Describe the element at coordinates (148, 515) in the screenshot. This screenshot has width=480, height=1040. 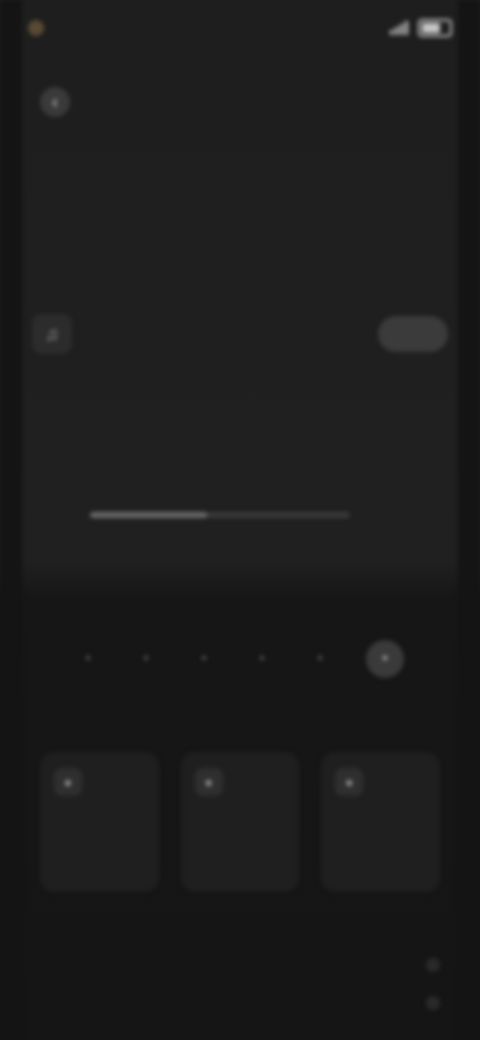
I see `progress-fill` at that location.